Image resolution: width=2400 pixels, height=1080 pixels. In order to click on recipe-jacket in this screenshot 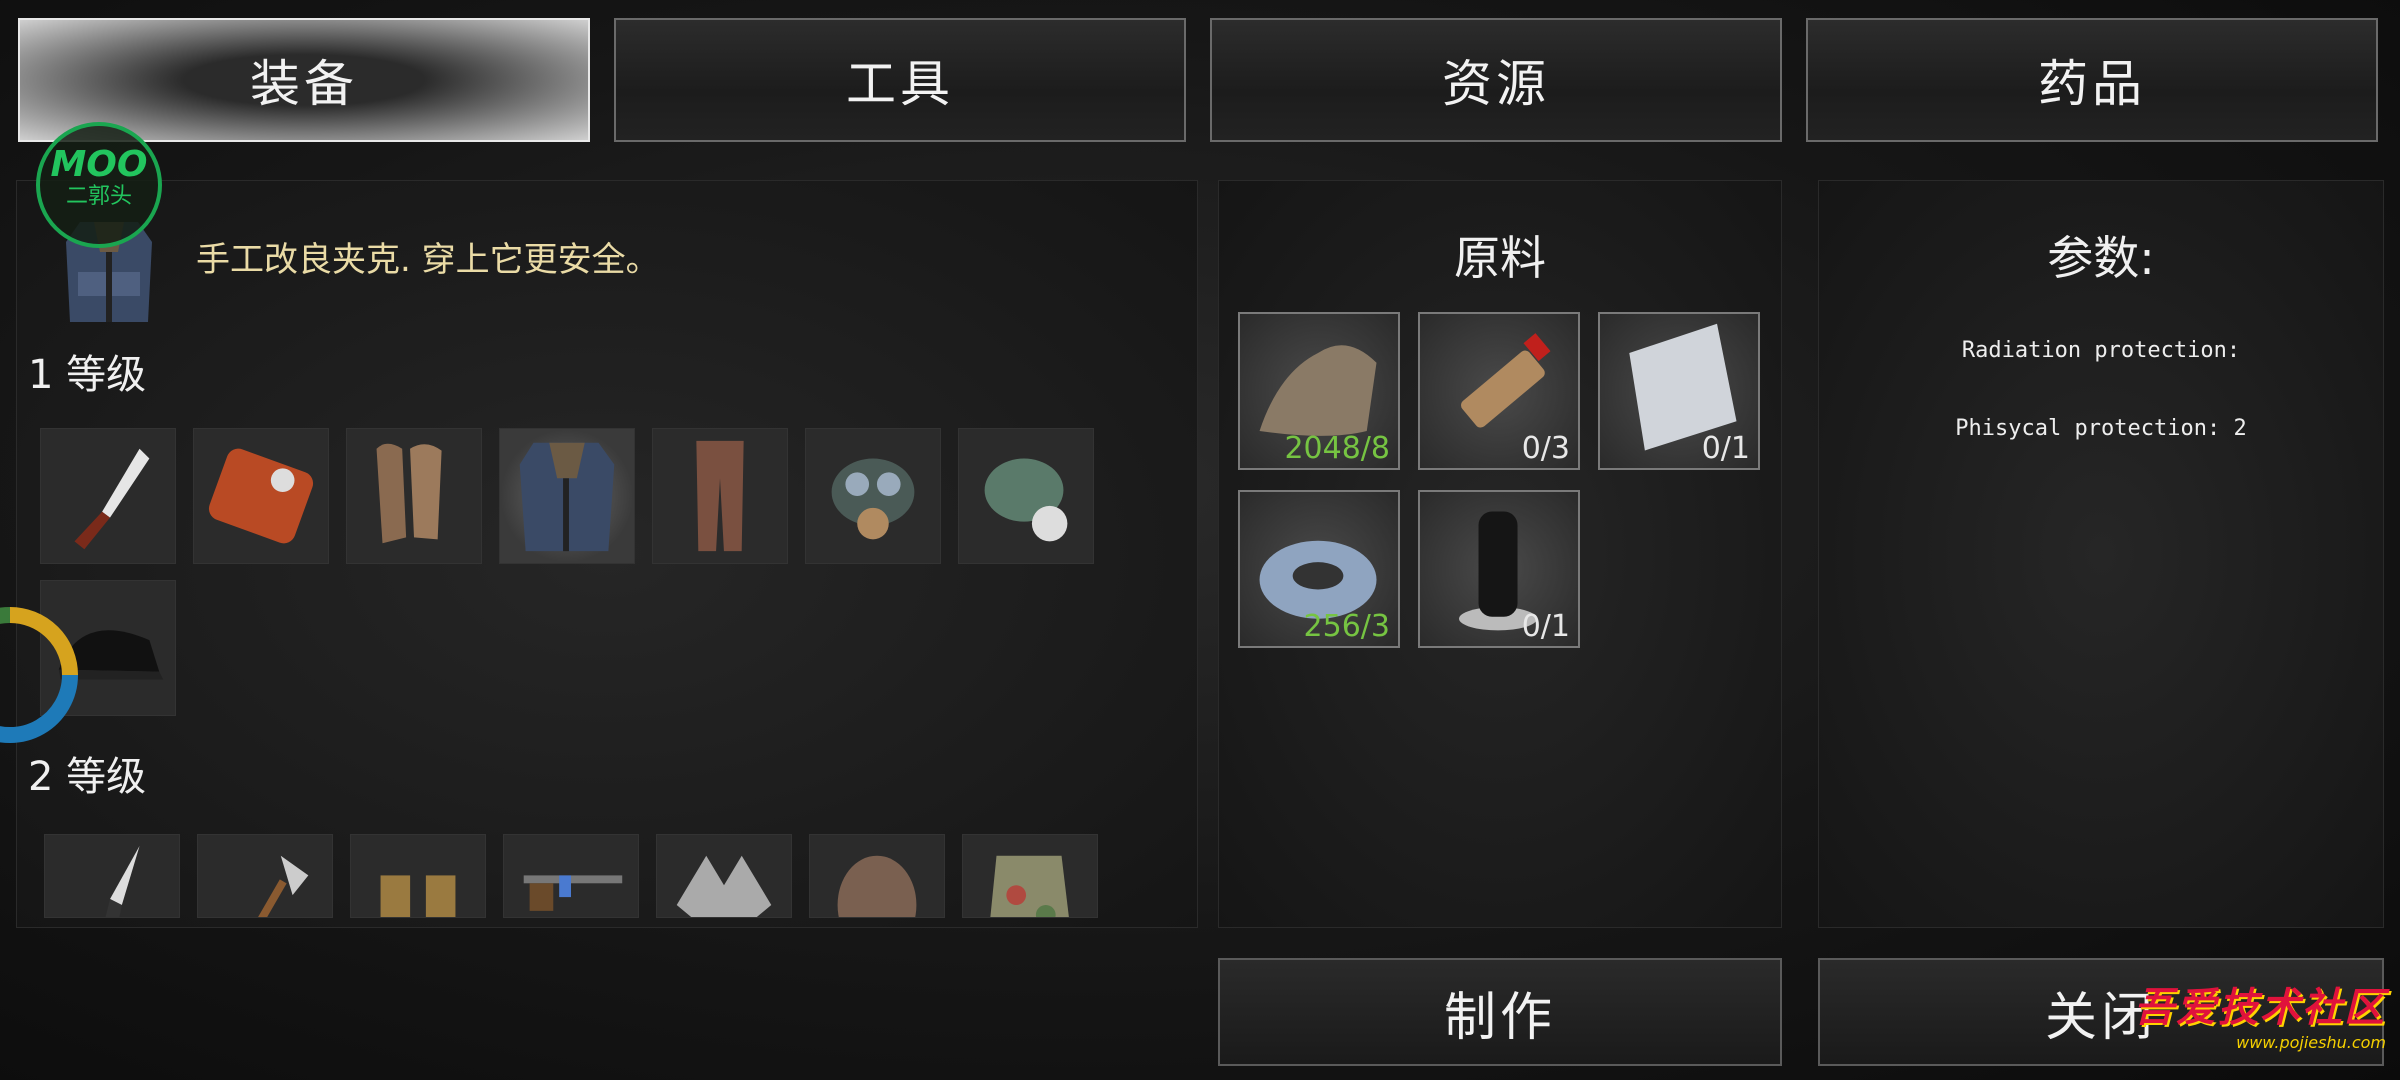, I will do `click(567, 496)`.